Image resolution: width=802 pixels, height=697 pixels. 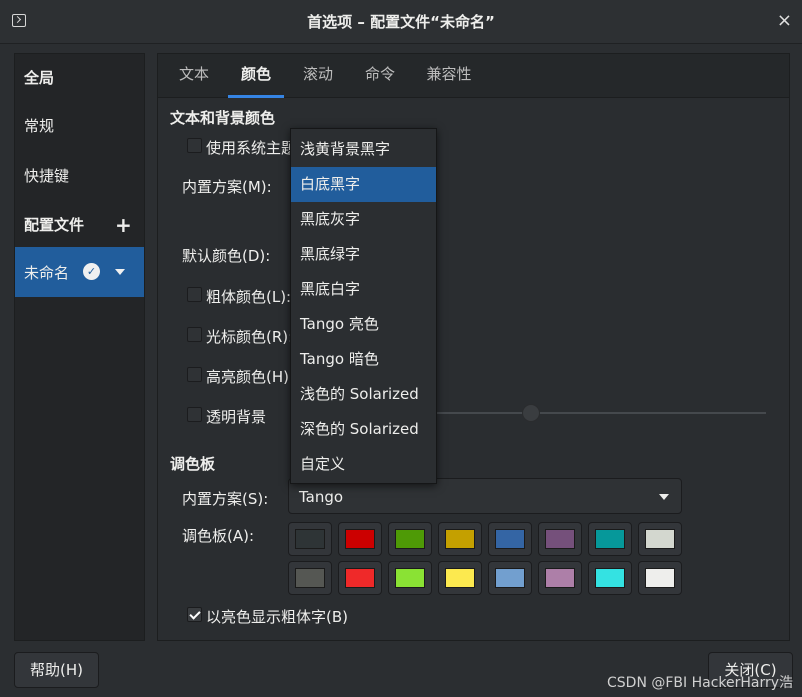 What do you see at coordinates (598, 413) in the screenshot?
I see `transparency-slider-track` at bounding box center [598, 413].